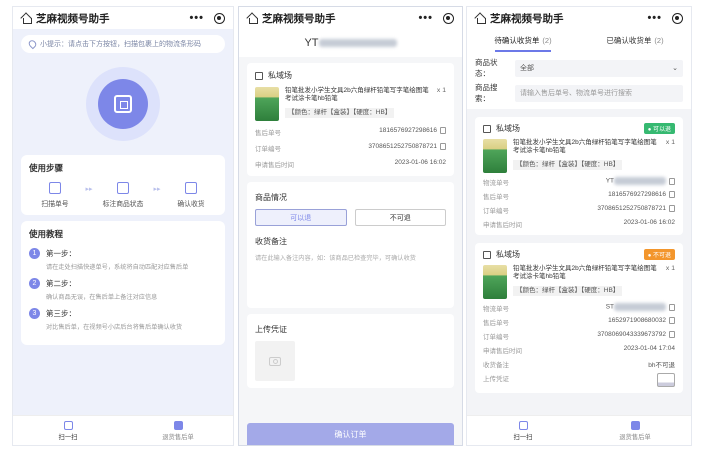  I want to click on chevron-down-icon: ⌄, so click(675, 68).